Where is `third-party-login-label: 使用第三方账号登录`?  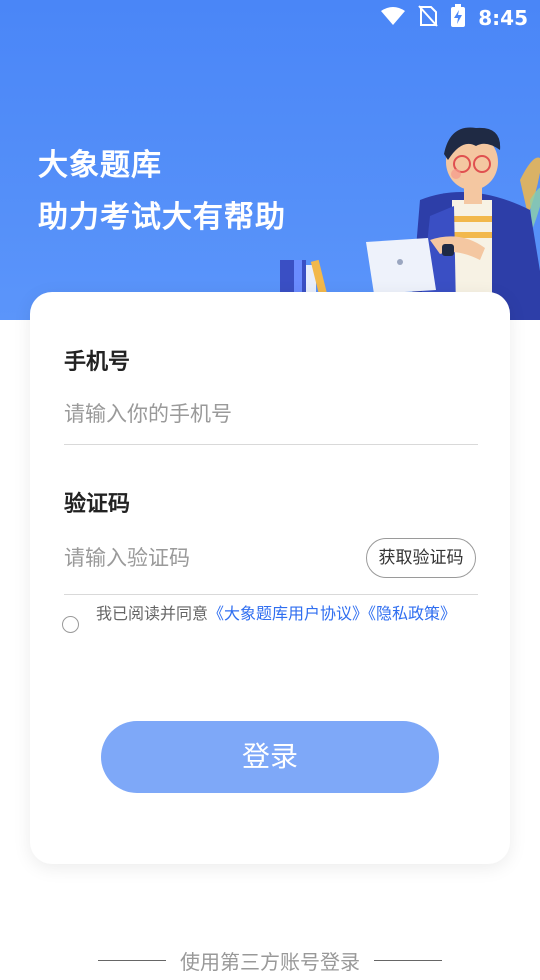 third-party-login-label: 使用第三方账号登录 is located at coordinates (270, 961).